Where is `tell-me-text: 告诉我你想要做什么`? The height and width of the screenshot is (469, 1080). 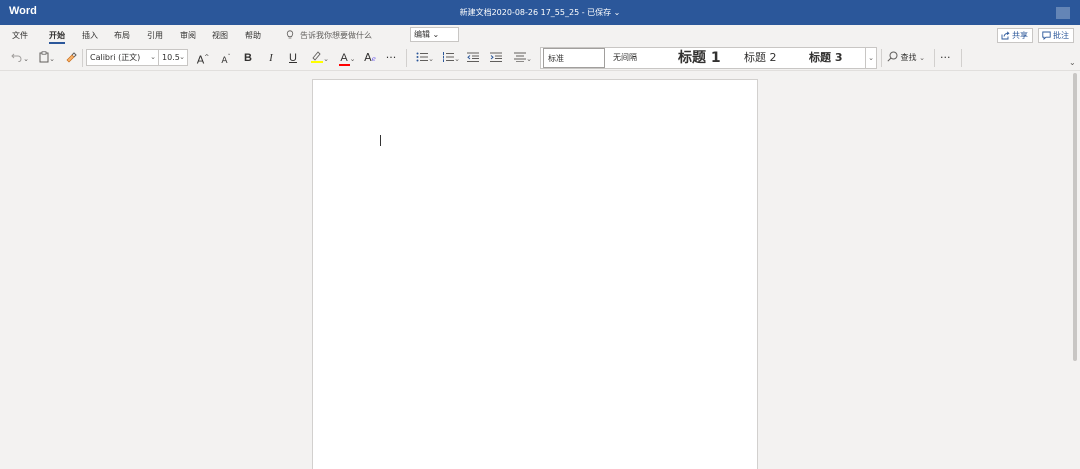 tell-me-text: 告诉我你想要做什么 is located at coordinates (336, 35).